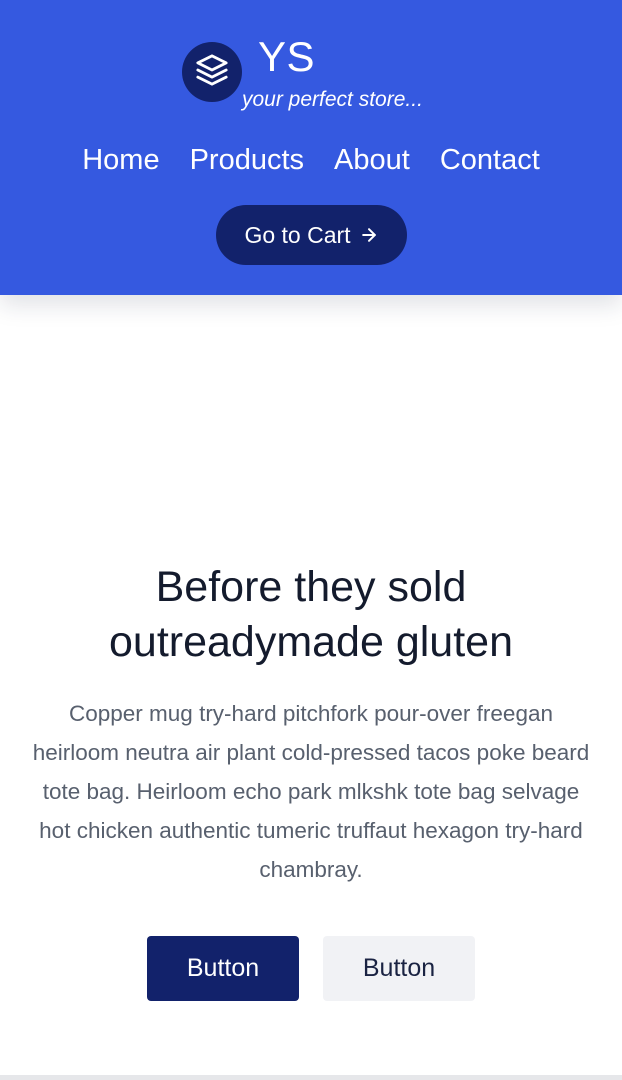 The height and width of the screenshot is (1080, 622). I want to click on logo, so click(212, 72).